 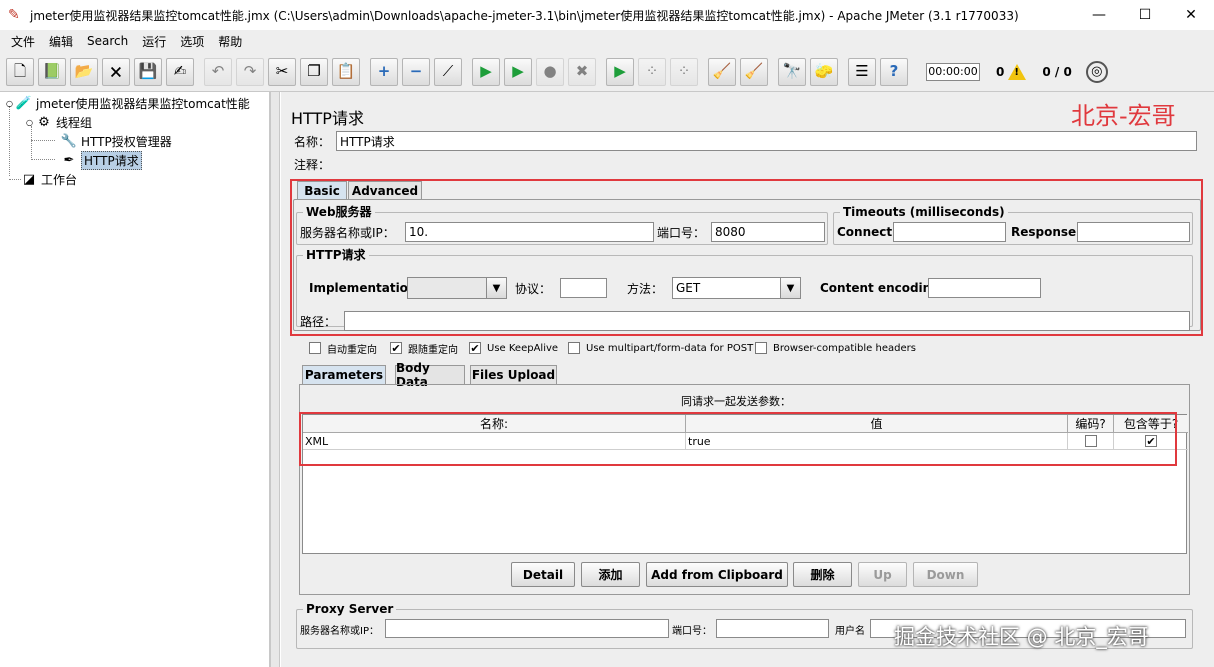 What do you see at coordinates (766, 141) in the screenshot?
I see `name-field: HTTP请求` at bounding box center [766, 141].